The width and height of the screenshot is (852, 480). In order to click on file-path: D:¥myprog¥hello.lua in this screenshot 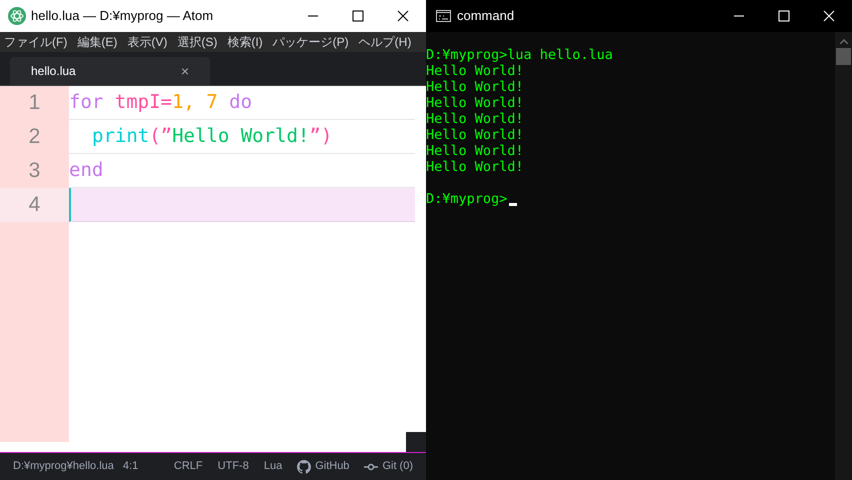, I will do `click(63, 466)`.